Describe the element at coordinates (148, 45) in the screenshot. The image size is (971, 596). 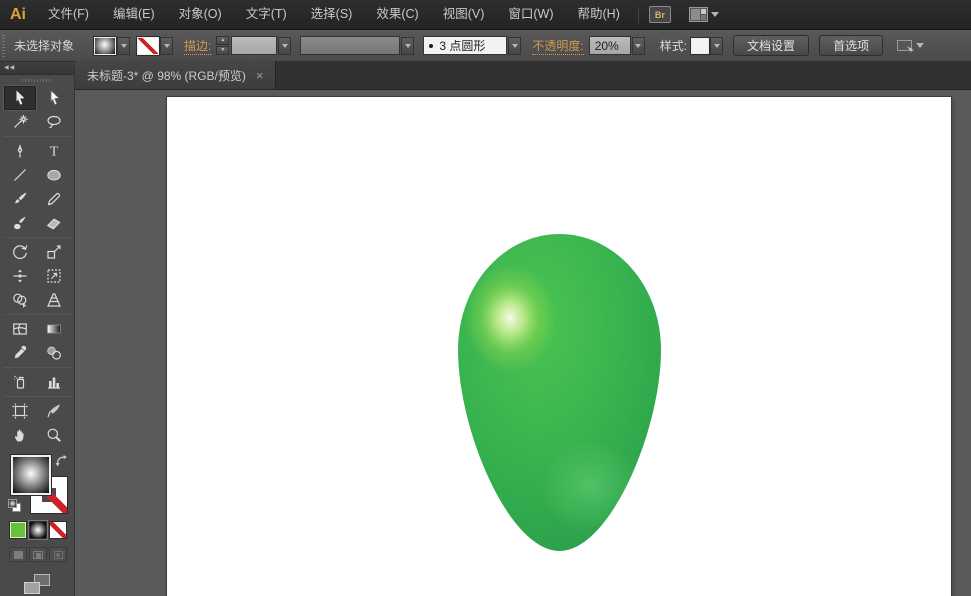
I see `stroke-none-swatch-icon` at that location.